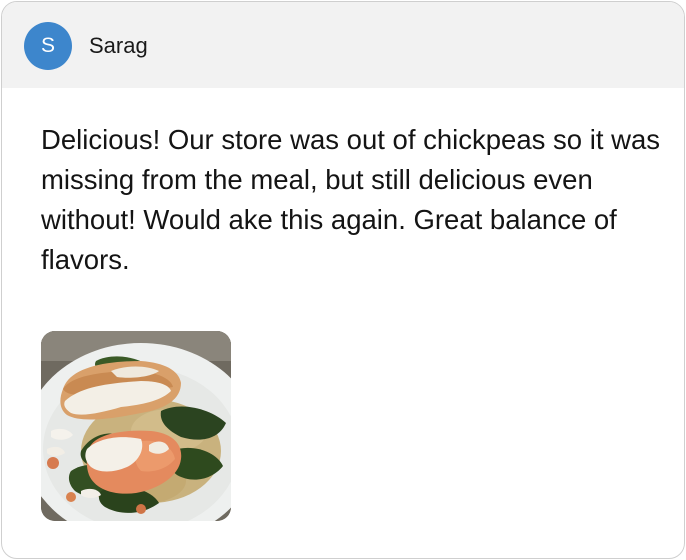 The image size is (686, 560). Describe the element at coordinates (48, 46) in the screenshot. I see `avatar: S` at that location.